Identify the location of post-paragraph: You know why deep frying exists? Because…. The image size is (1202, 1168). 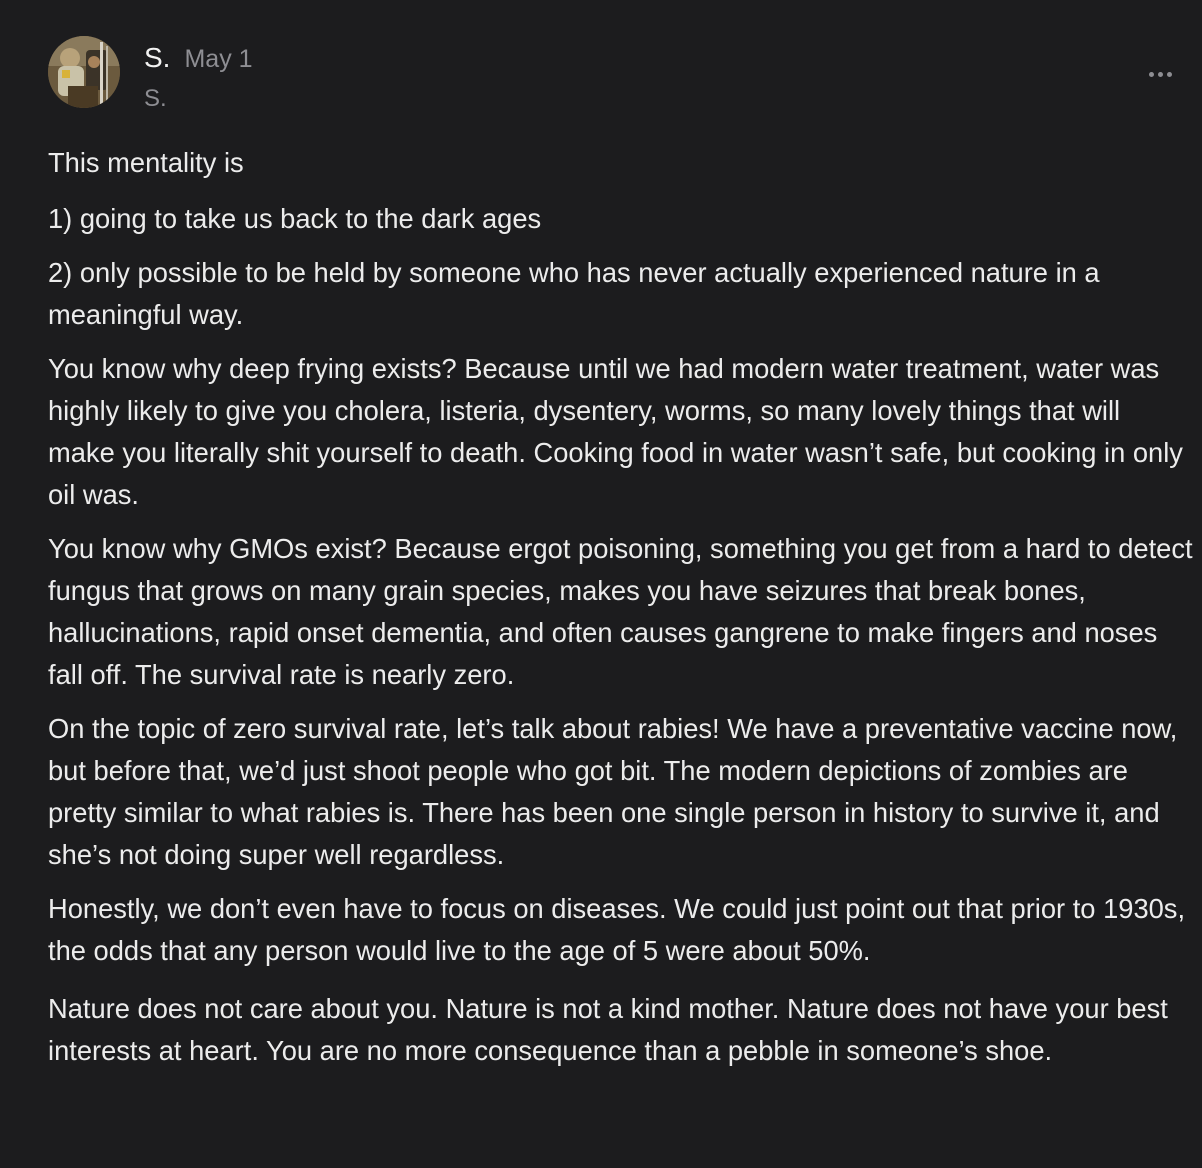
(615, 431).